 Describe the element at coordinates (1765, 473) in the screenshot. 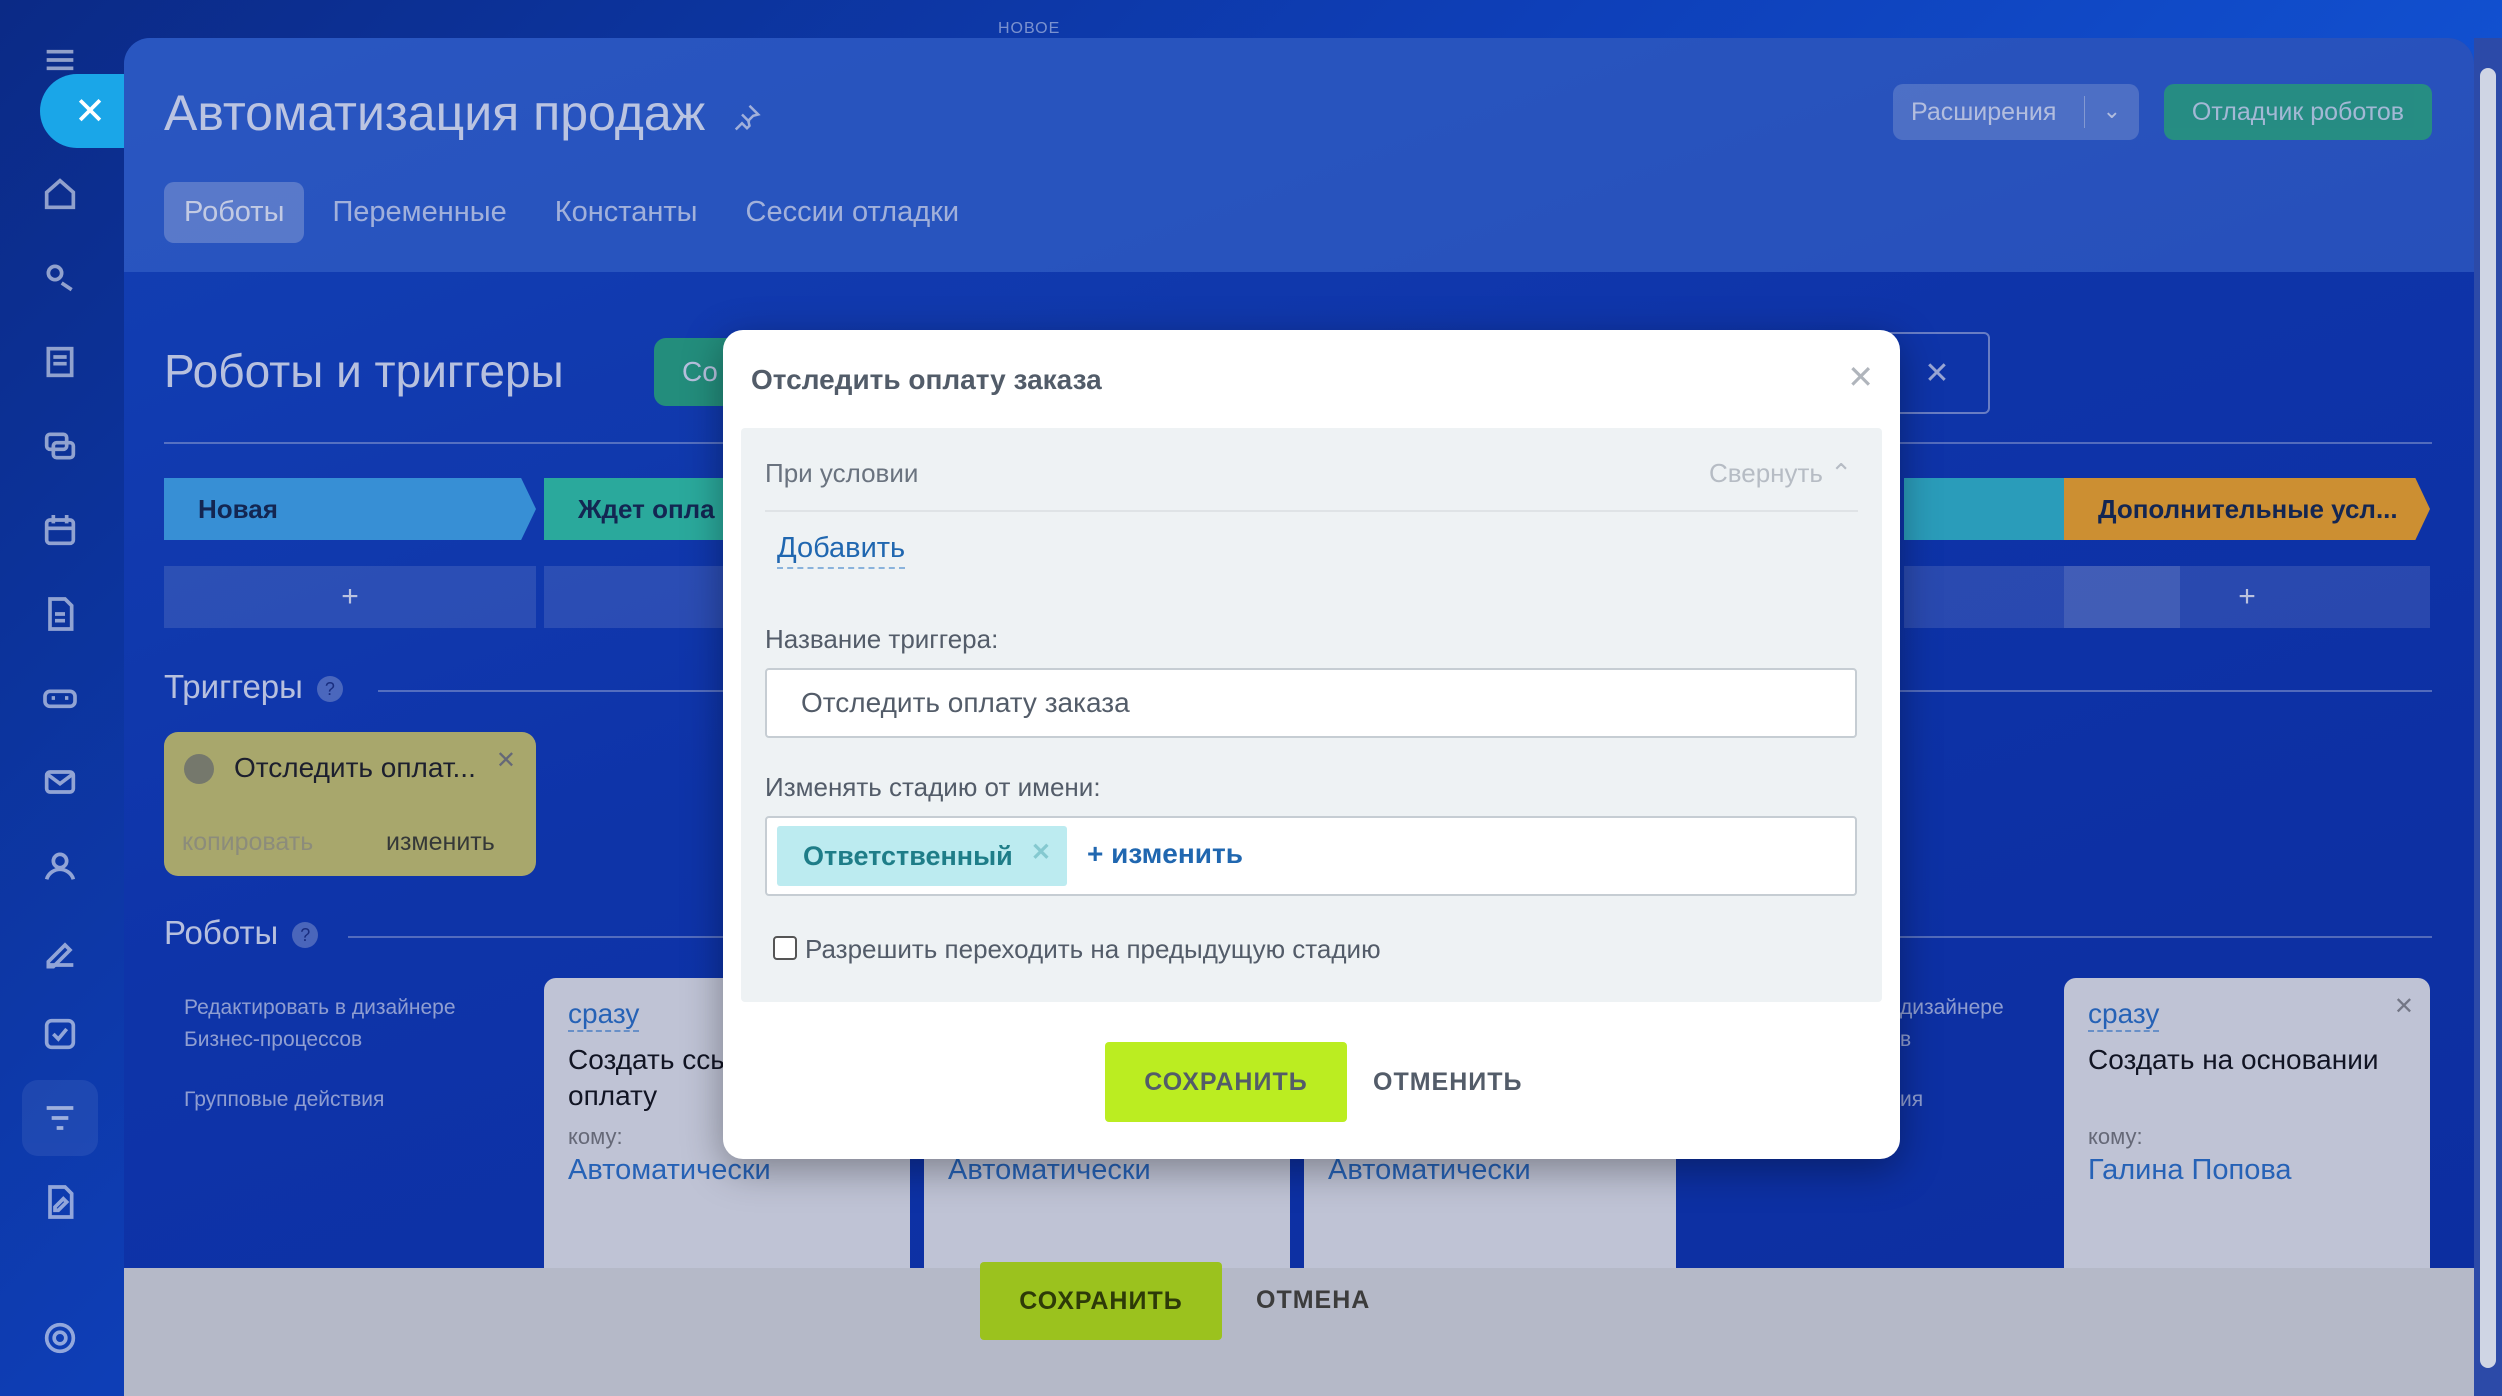

I see `collapse-label: Свернуть` at that location.